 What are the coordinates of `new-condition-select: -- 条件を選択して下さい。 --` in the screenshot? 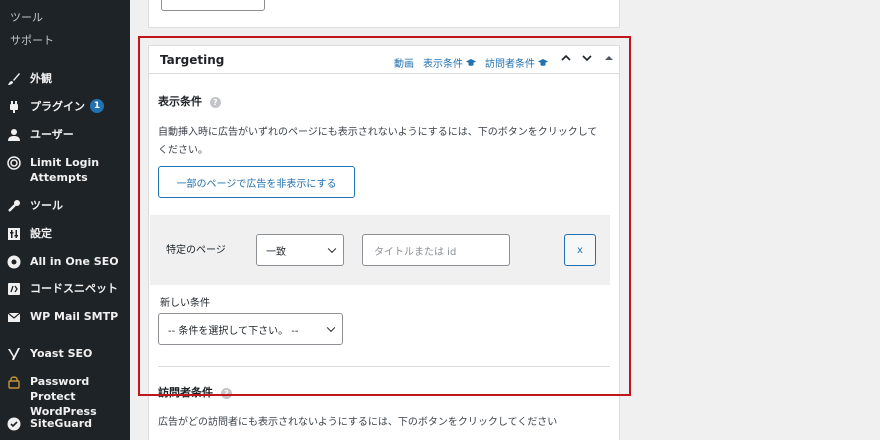 It's located at (250, 329).